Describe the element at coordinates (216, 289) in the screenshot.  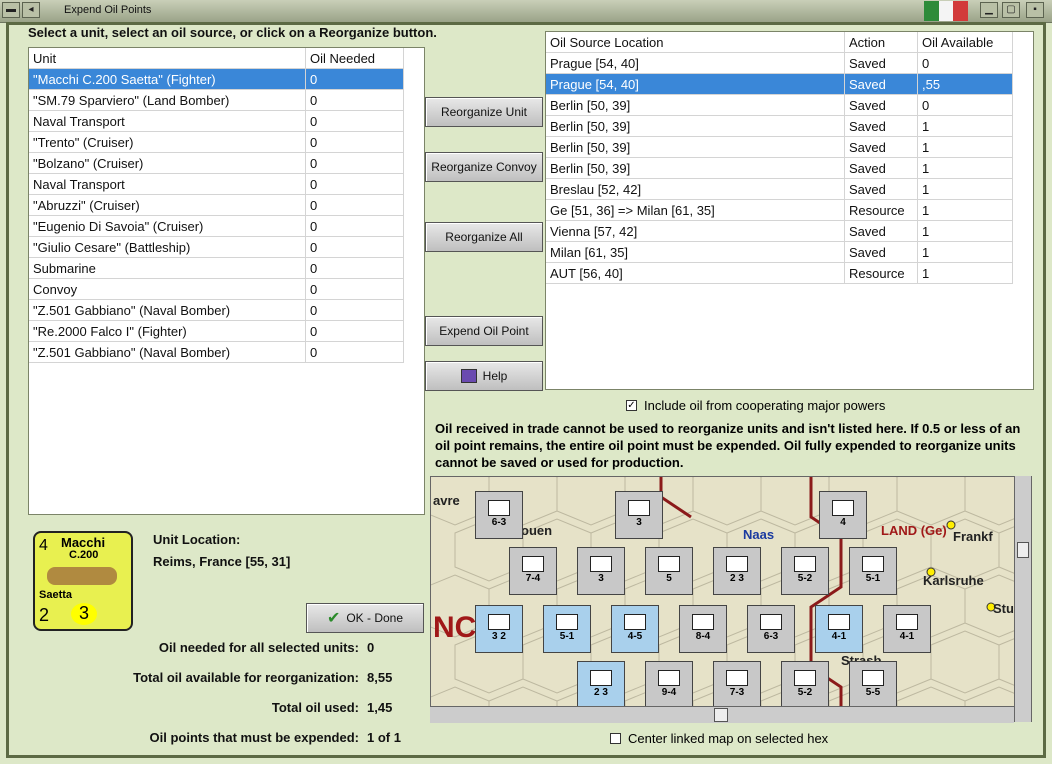
I see `table-row: Convoy 0` at that location.